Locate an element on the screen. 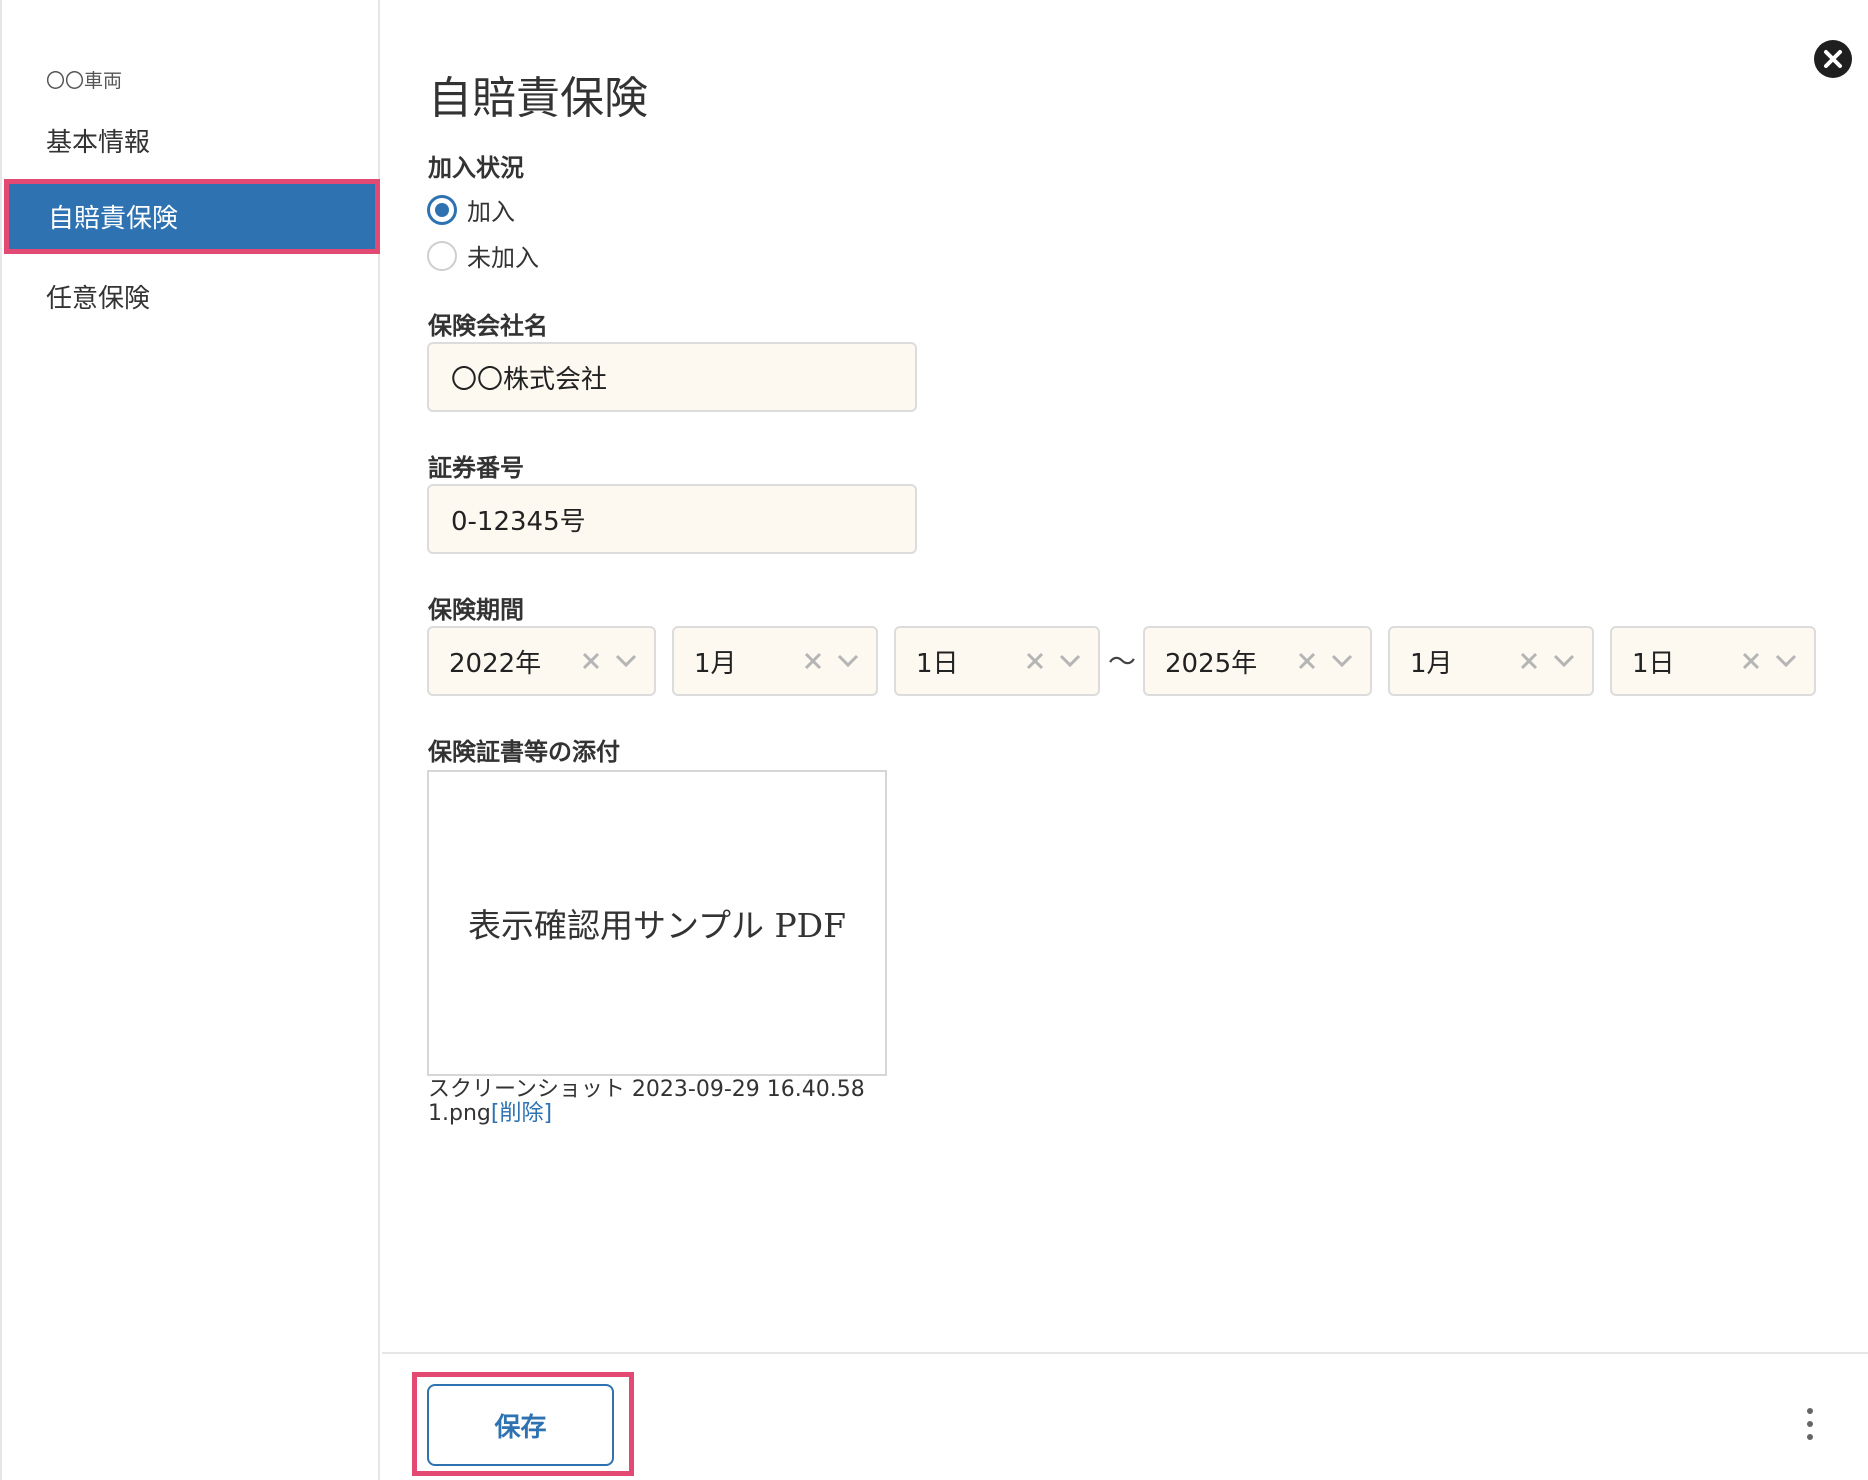 This screenshot has height=1480, width=1868. attachment-preview: 表示確認用サンプル PDF is located at coordinates (657, 923).